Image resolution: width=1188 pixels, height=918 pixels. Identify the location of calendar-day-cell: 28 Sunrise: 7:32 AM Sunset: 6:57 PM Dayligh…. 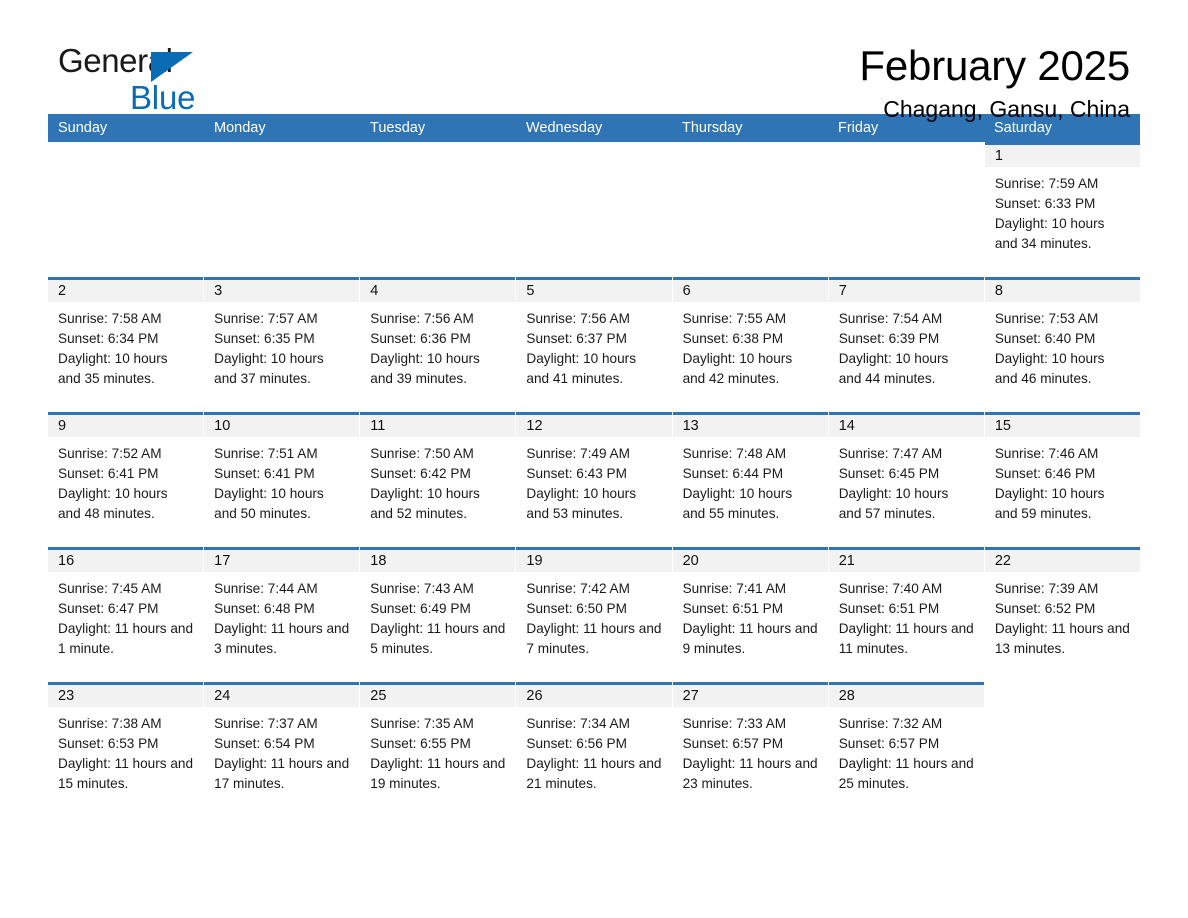
(906, 742).